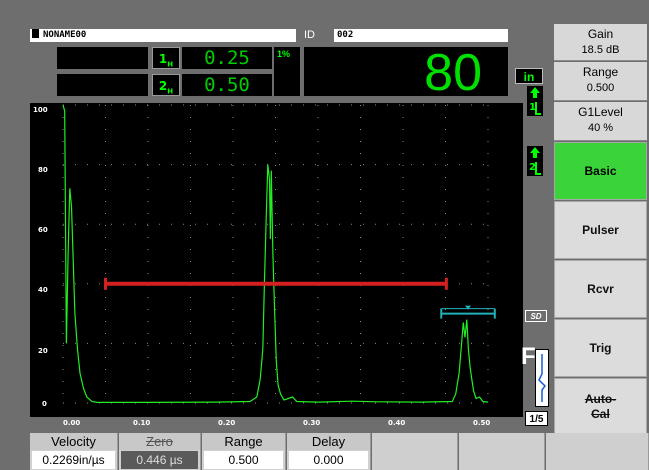 The image size is (649, 470). What do you see at coordinates (482, 423) in the screenshot?
I see `x-label-5: 0.50` at bounding box center [482, 423].